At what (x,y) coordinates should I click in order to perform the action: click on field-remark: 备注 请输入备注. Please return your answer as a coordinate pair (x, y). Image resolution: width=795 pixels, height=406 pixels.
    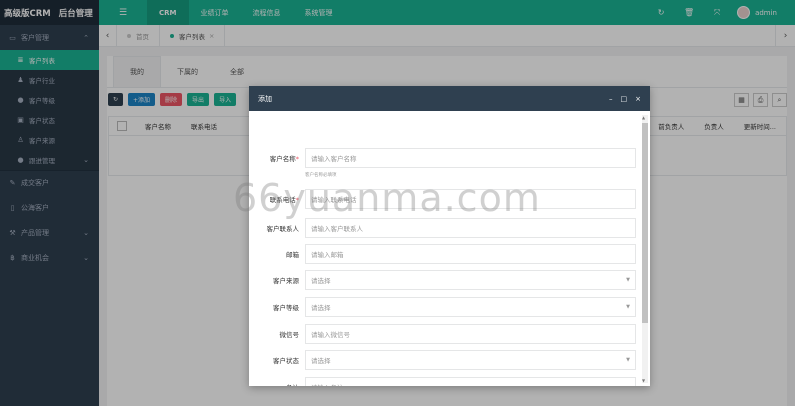
    Looking at the image, I should click on (444, 381).